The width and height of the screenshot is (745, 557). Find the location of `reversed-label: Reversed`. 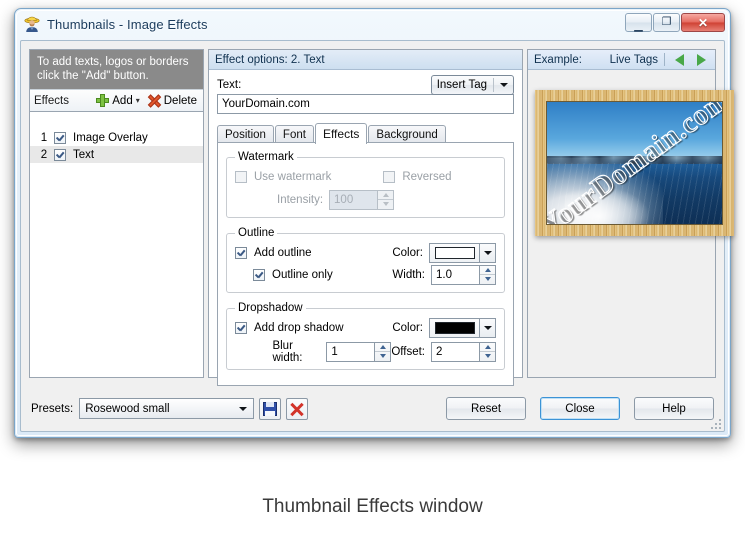

reversed-label: Reversed is located at coordinates (427, 176).